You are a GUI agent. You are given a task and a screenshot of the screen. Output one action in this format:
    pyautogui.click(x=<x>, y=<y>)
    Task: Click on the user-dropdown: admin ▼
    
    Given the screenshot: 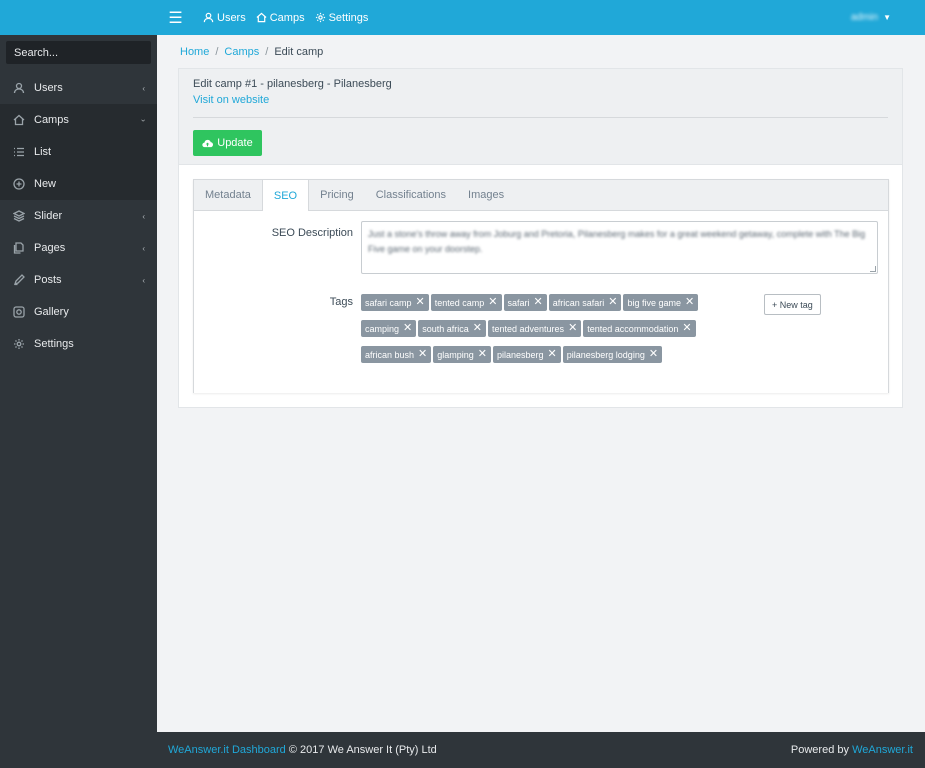 What is the action you would take?
    pyautogui.click(x=871, y=17)
    